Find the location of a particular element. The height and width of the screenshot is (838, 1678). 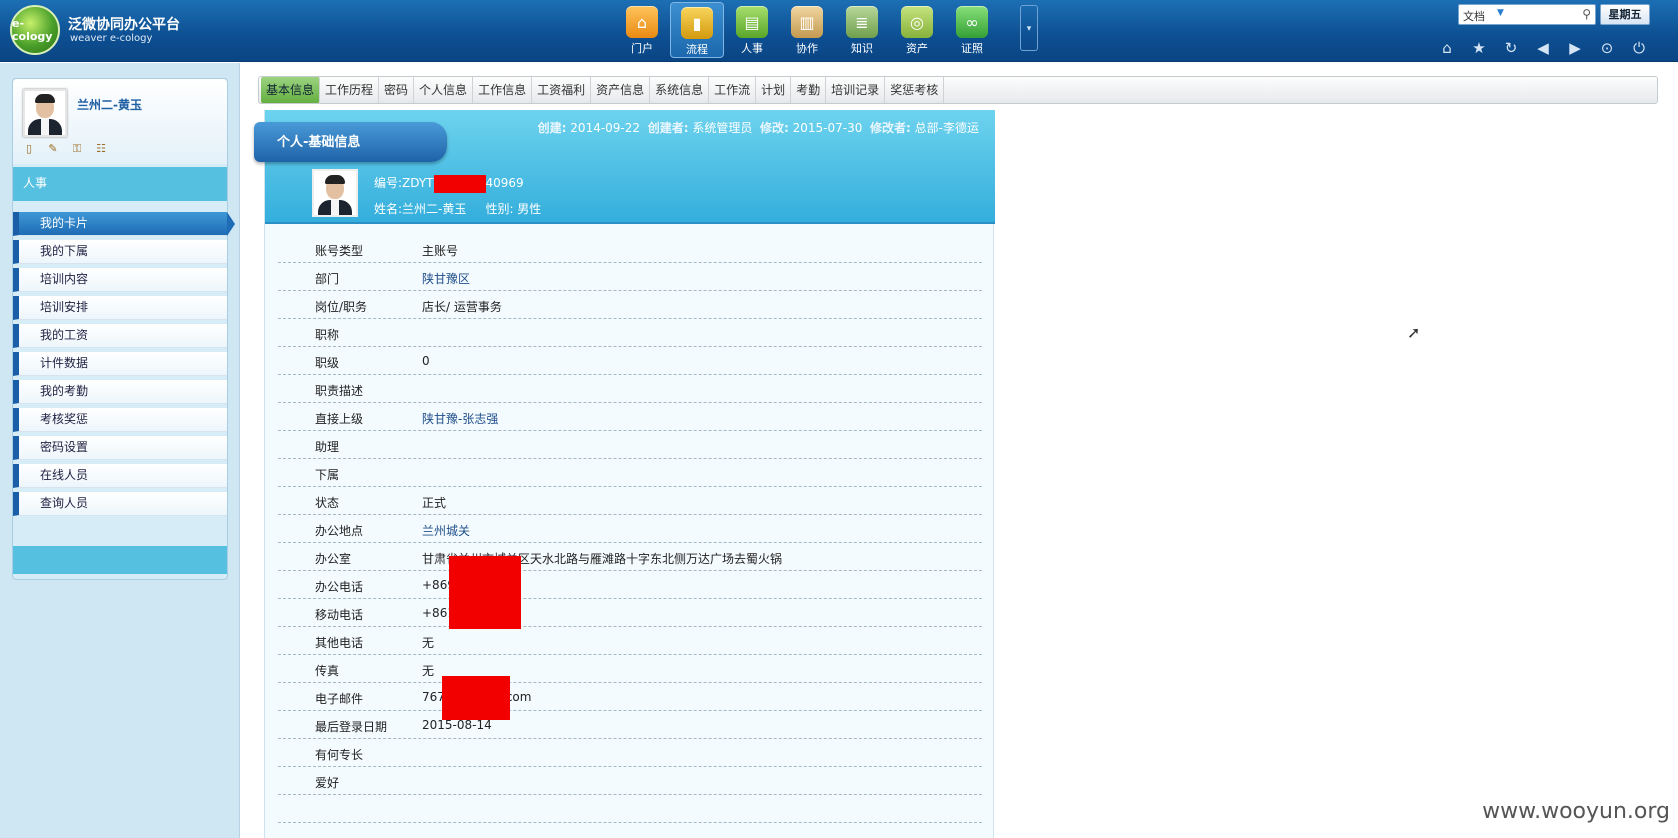

sidebar-item-7: 考核奖惩 is located at coordinates (120, 420).